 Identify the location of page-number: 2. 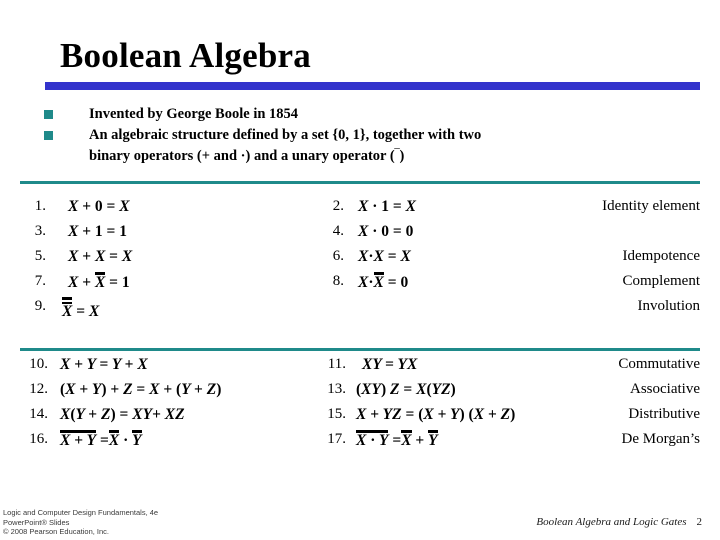
(699, 522).